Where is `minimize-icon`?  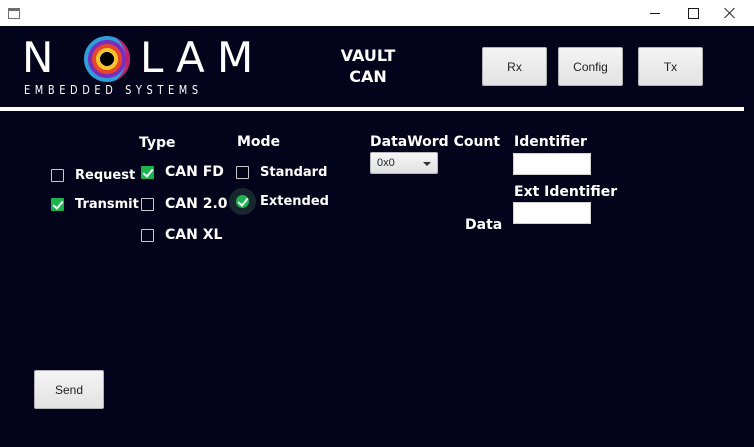
minimize-icon is located at coordinates (655, 13).